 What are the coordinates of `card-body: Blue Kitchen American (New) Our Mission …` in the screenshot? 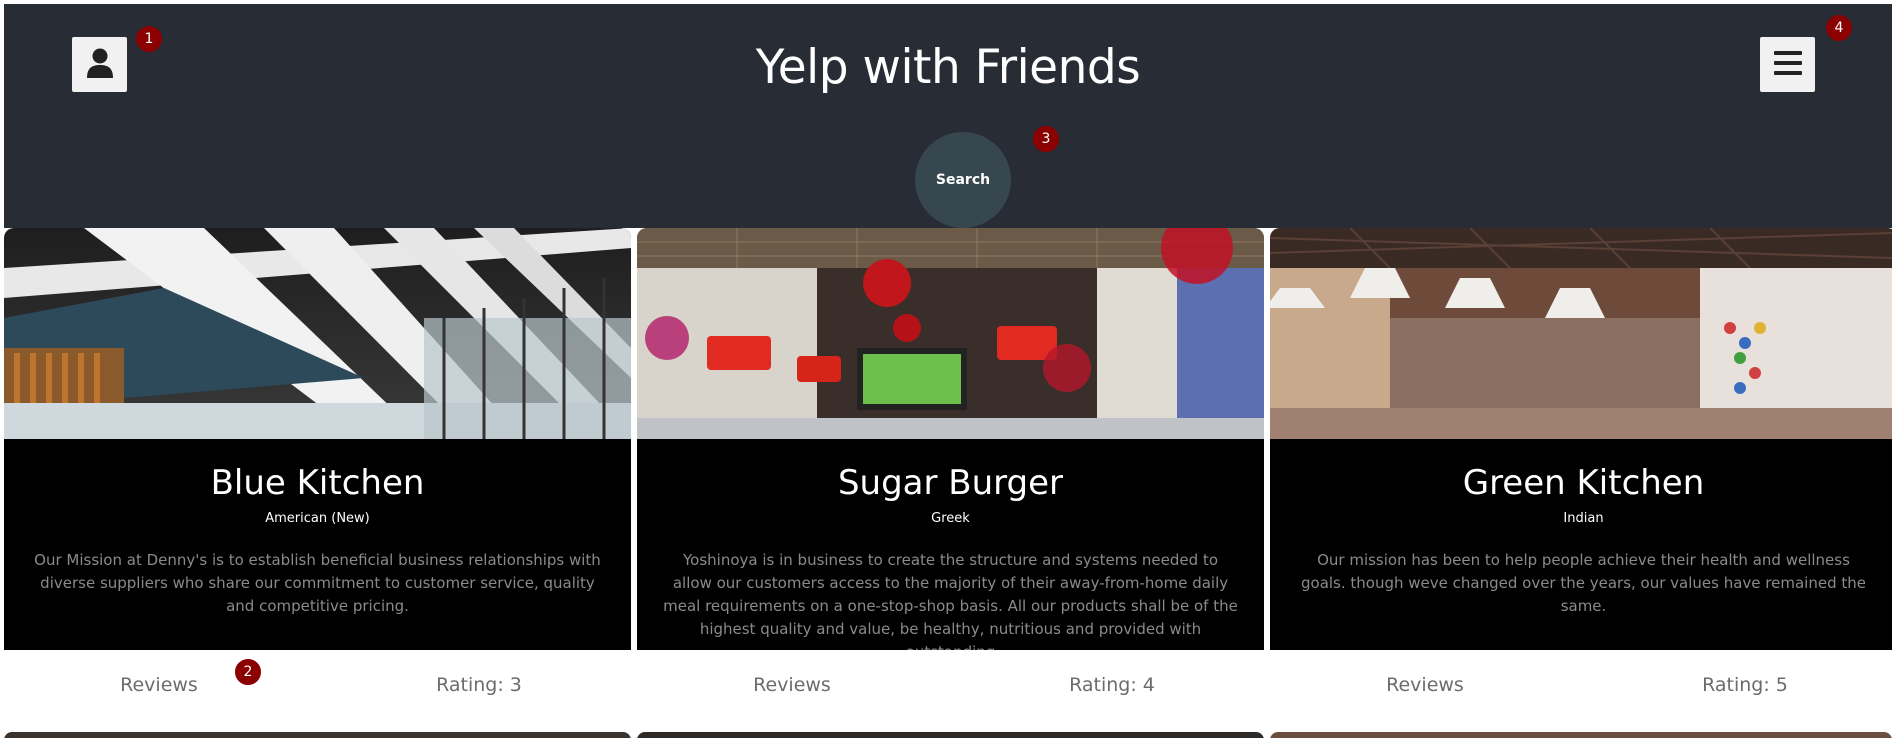 It's located at (317, 544).